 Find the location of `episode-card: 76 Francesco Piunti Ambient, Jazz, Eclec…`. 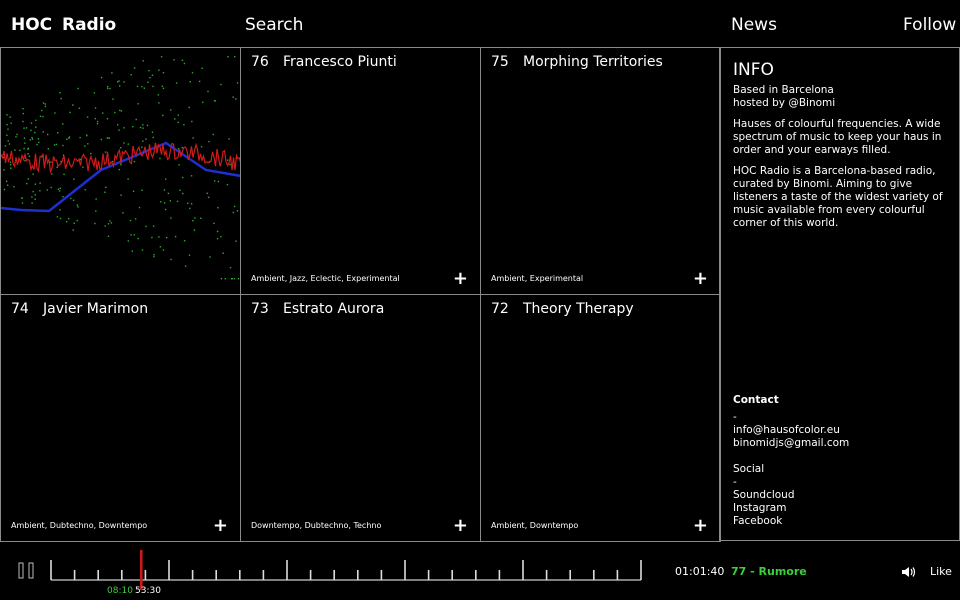

episode-card: 76 Francesco Piunti Ambient, Jazz, Eclec… is located at coordinates (360, 171).